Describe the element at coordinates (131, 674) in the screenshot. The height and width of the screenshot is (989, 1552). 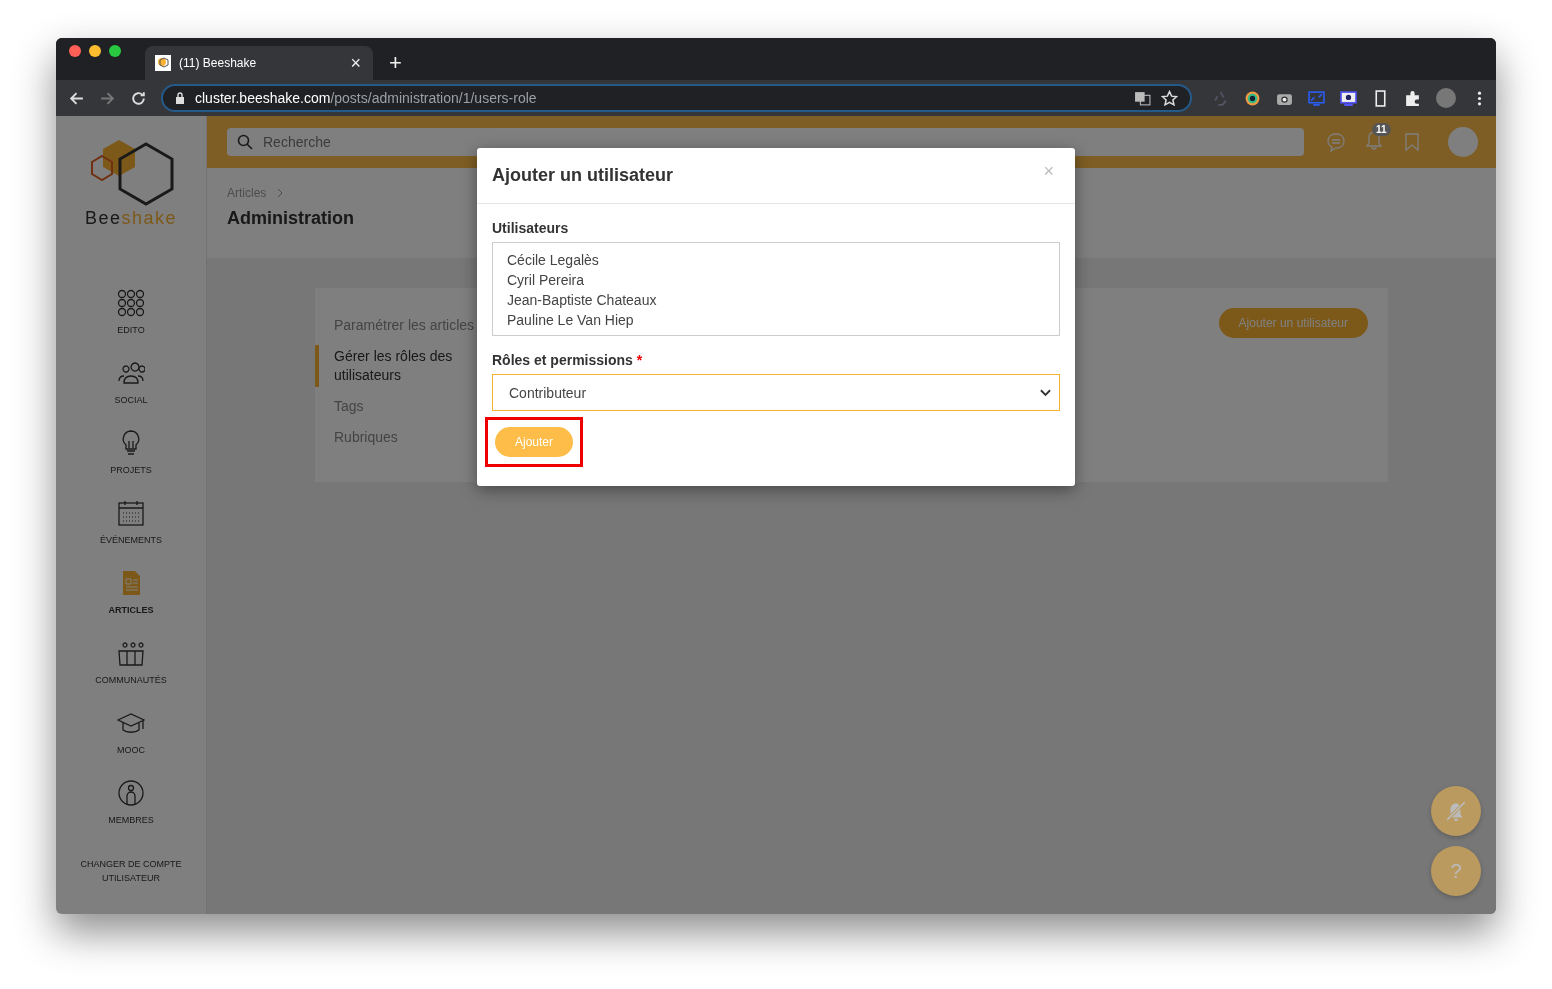
I see `nav-item: COMMUNAUTÉS` at that location.